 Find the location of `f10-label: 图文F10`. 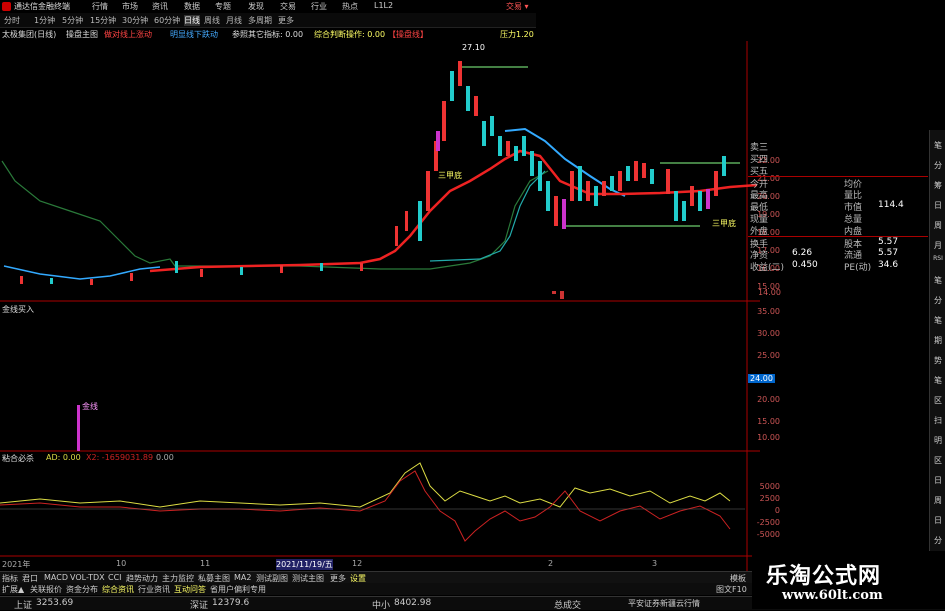

f10-label: 图文F10 is located at coordinates (731, 589).